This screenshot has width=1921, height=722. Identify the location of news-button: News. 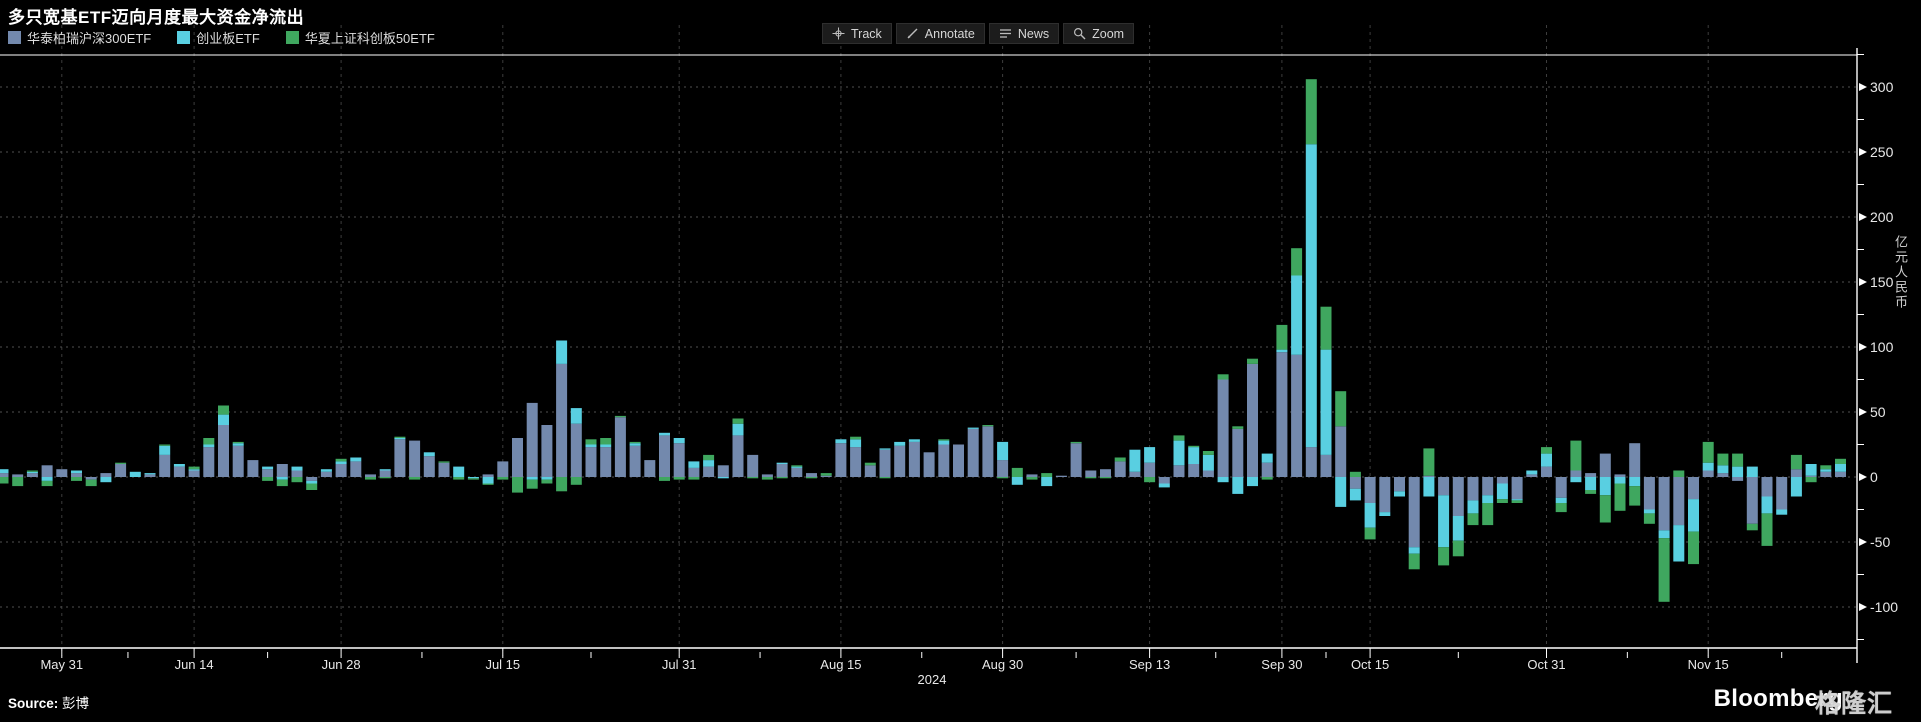
(1024, 33).